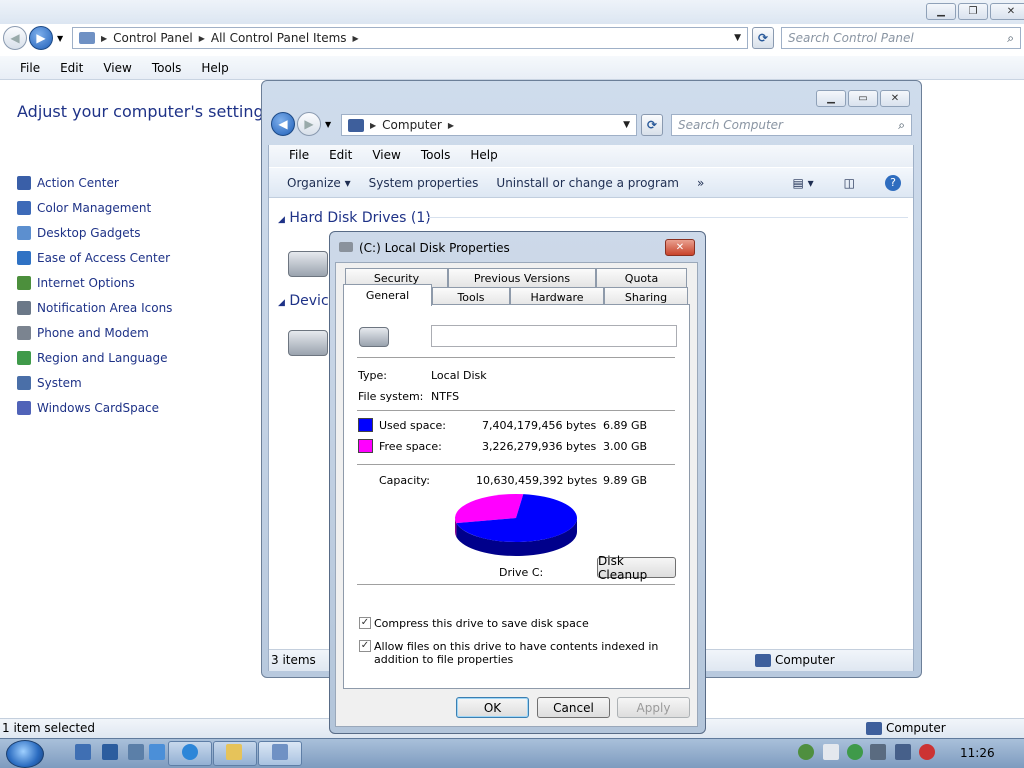  Describe the element at coordinates (791, 125) in the screenshot. I see `computer-search-input: Search Computer ⌕` at that location.